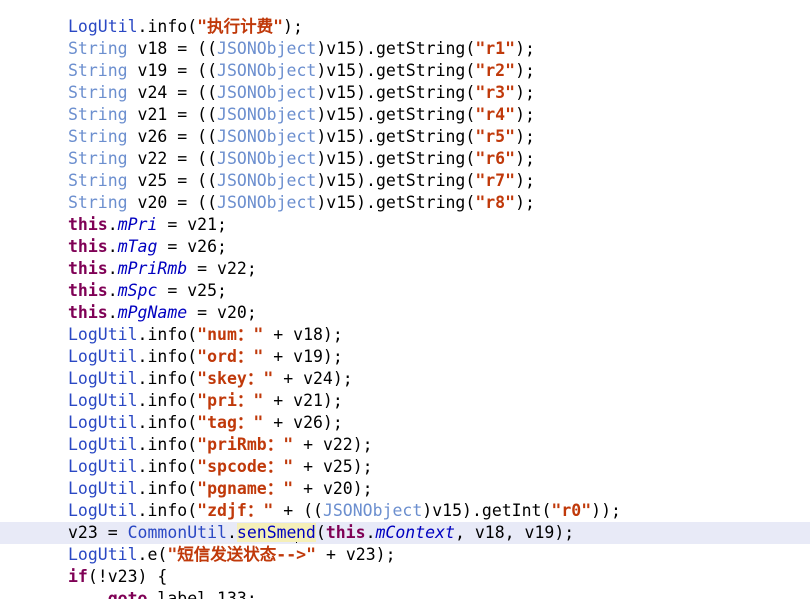 The image size is (810, 599). I want to click on field-token: mPri, so click(137, 224).